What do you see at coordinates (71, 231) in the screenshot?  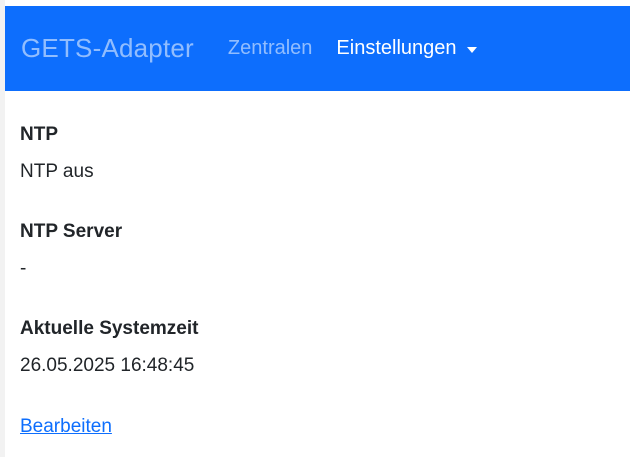 I see `ntp-server-label: NTP Server` at bounding box center [71, 231].